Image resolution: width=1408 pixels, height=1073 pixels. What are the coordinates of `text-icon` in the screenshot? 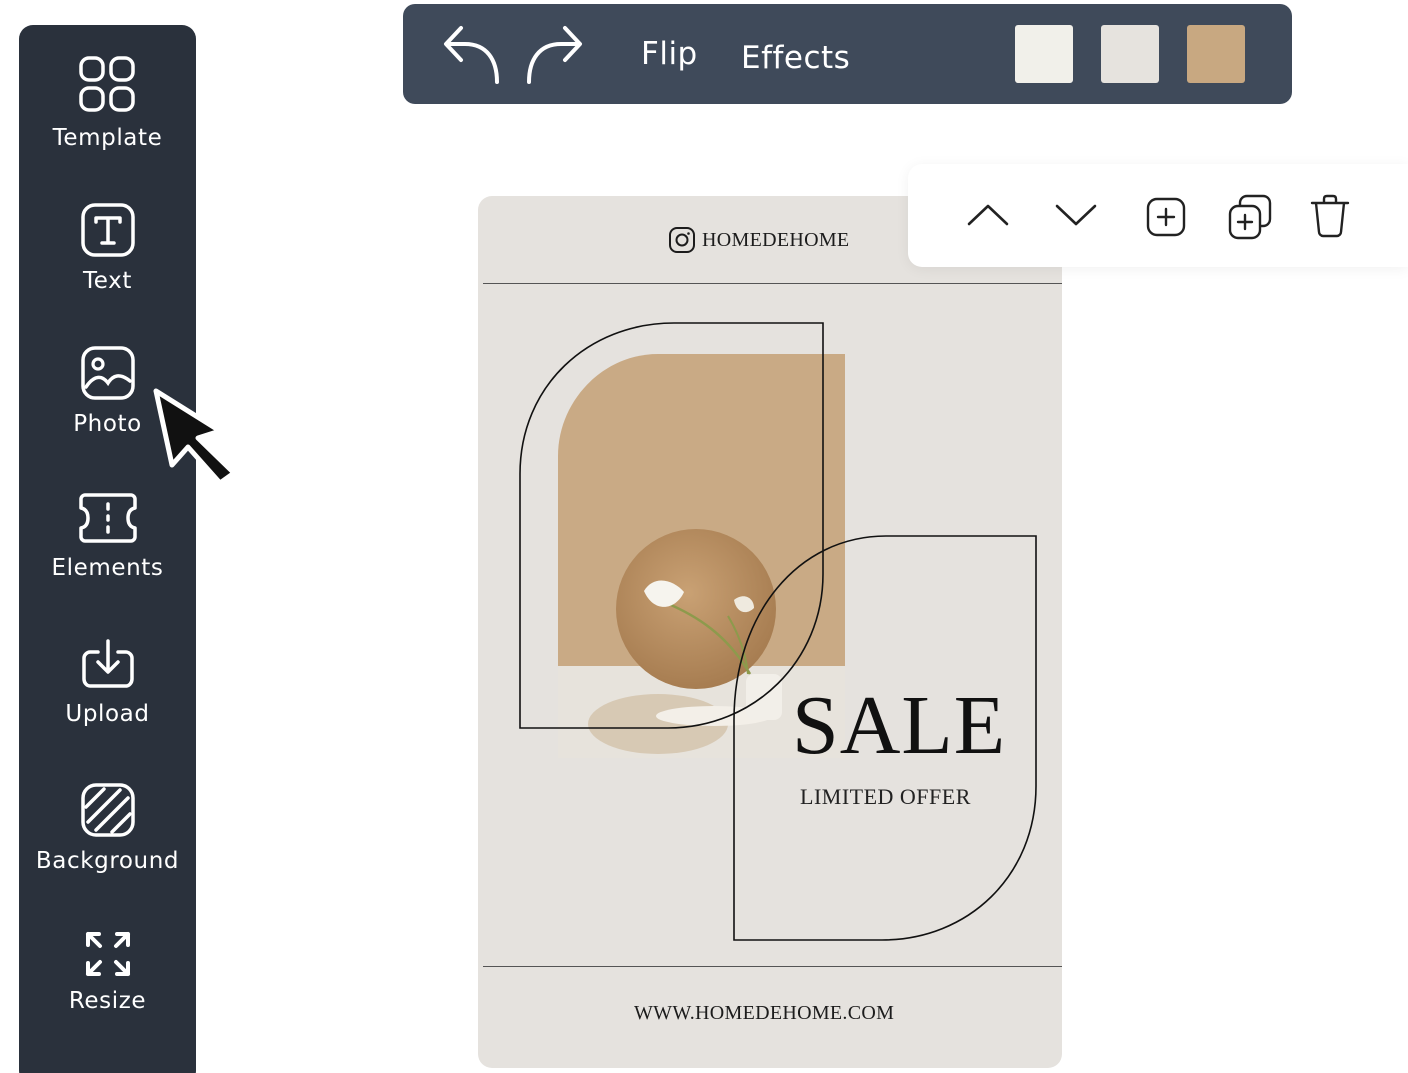 It's located at (107, 230).